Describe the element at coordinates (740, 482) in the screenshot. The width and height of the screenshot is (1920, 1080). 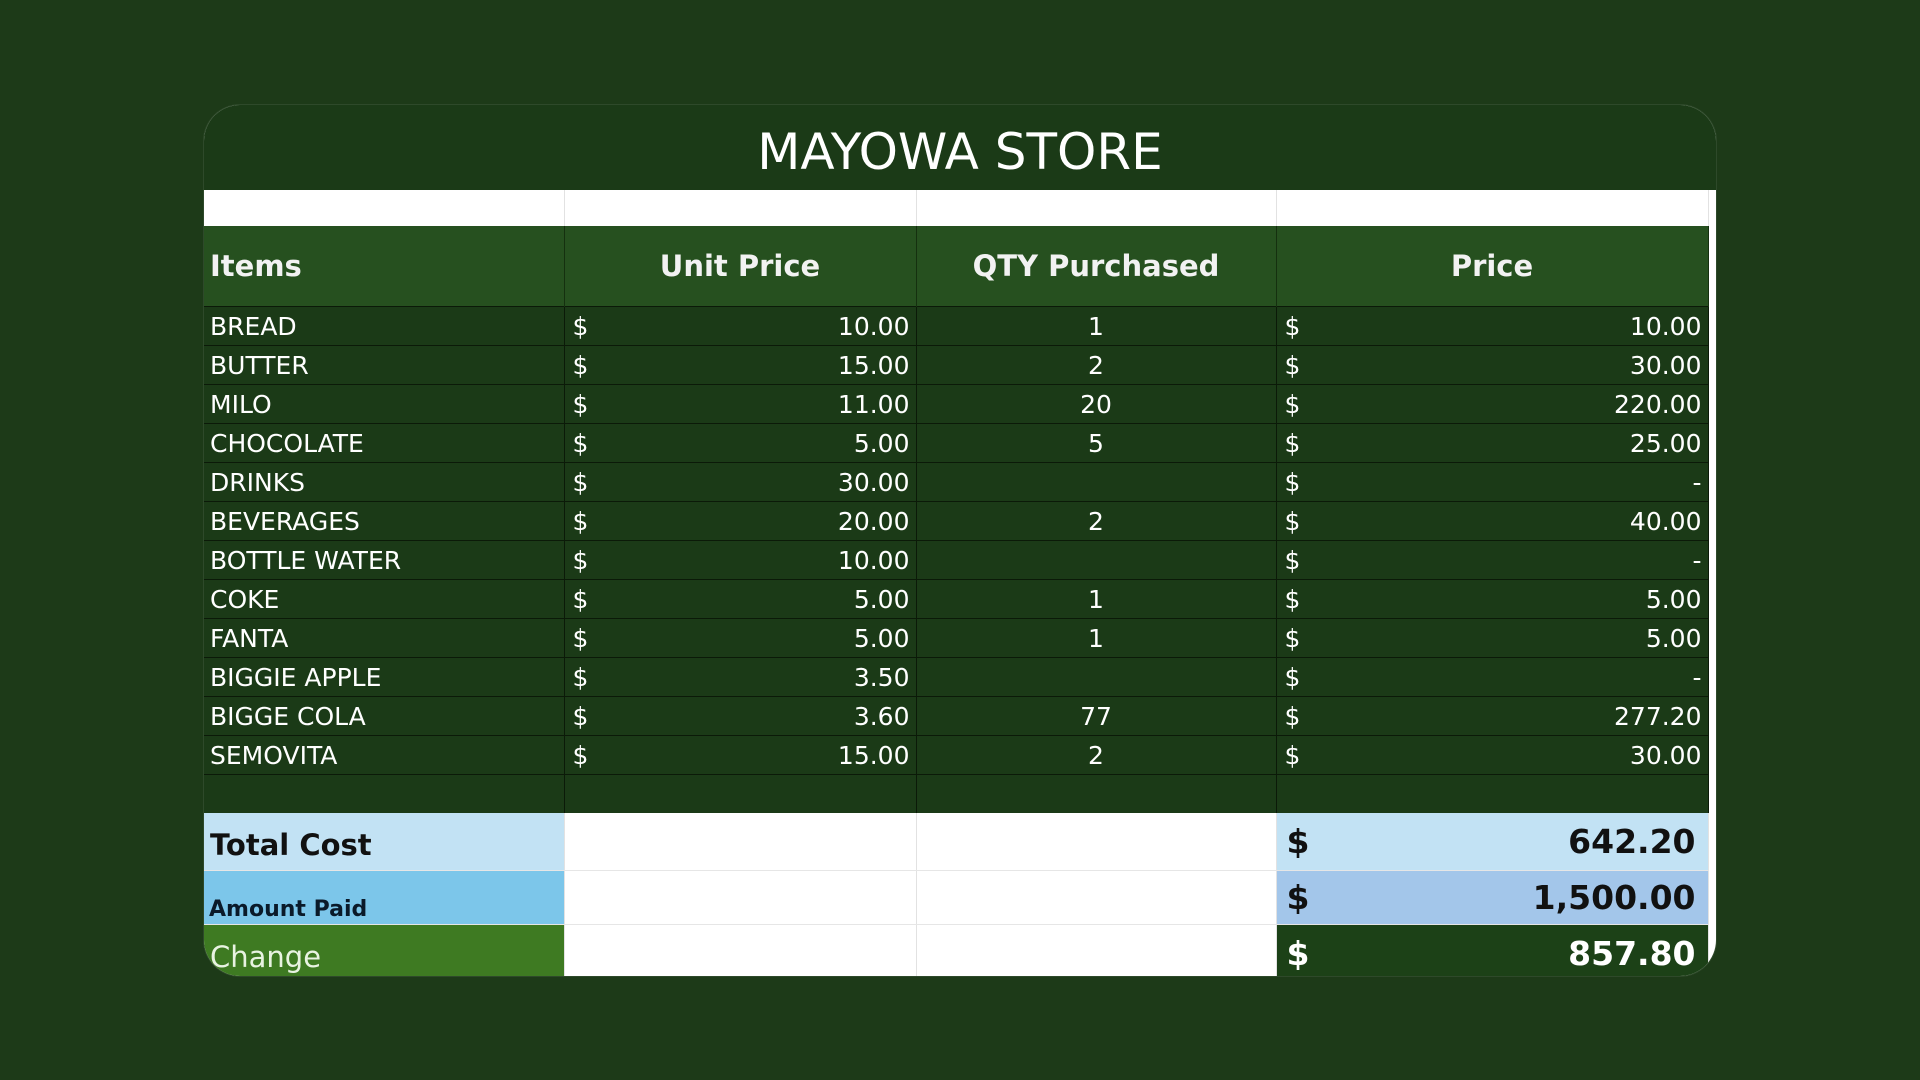
I see `unit-price-cell: $ 30.00` at that location.